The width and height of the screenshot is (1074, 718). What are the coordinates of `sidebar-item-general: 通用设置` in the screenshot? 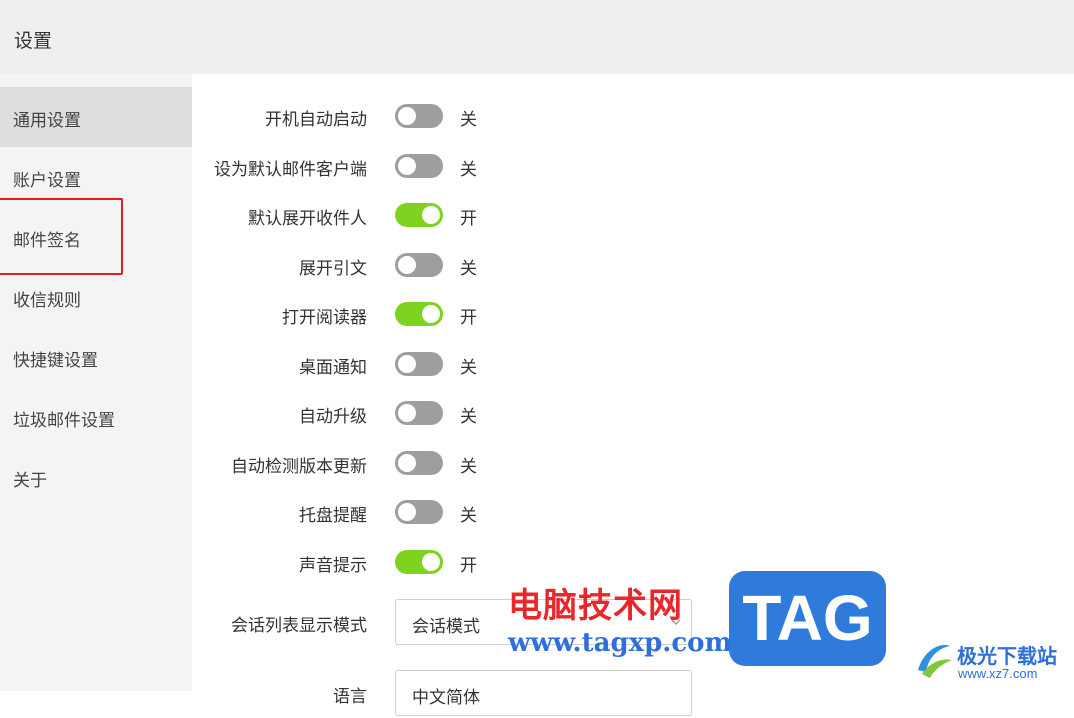 It's located at (96, 117).